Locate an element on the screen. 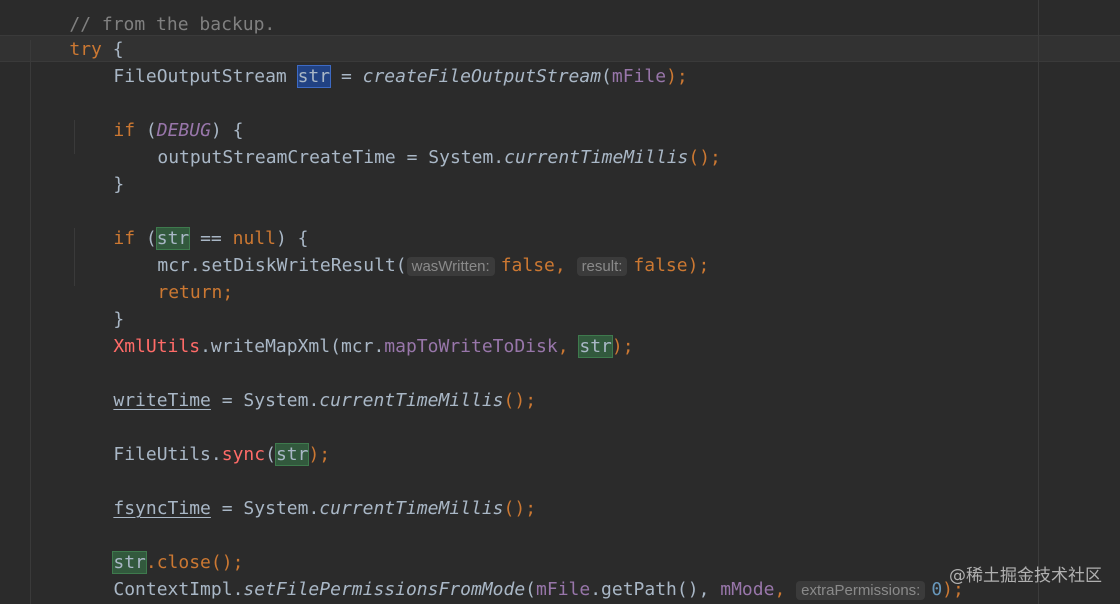  parameter-hint: result: is located at coordinates (602, 266).